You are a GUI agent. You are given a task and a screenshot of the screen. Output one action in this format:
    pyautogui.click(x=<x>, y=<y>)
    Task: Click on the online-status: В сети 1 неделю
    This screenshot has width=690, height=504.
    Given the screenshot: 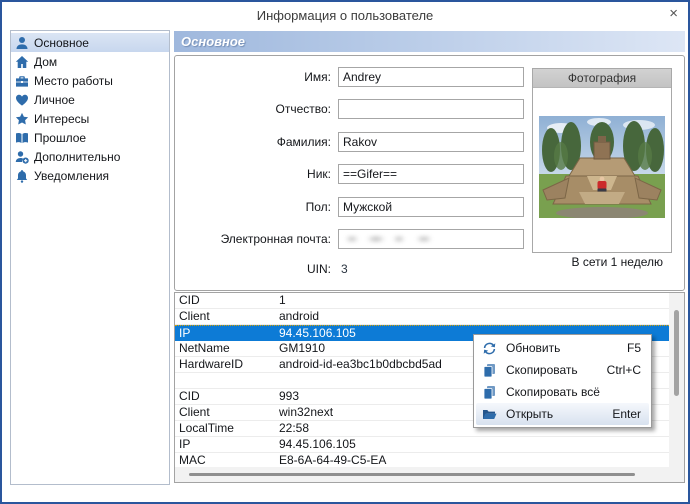 What is the action you would take?
    pyautogui.click(x=617, y=262)
    